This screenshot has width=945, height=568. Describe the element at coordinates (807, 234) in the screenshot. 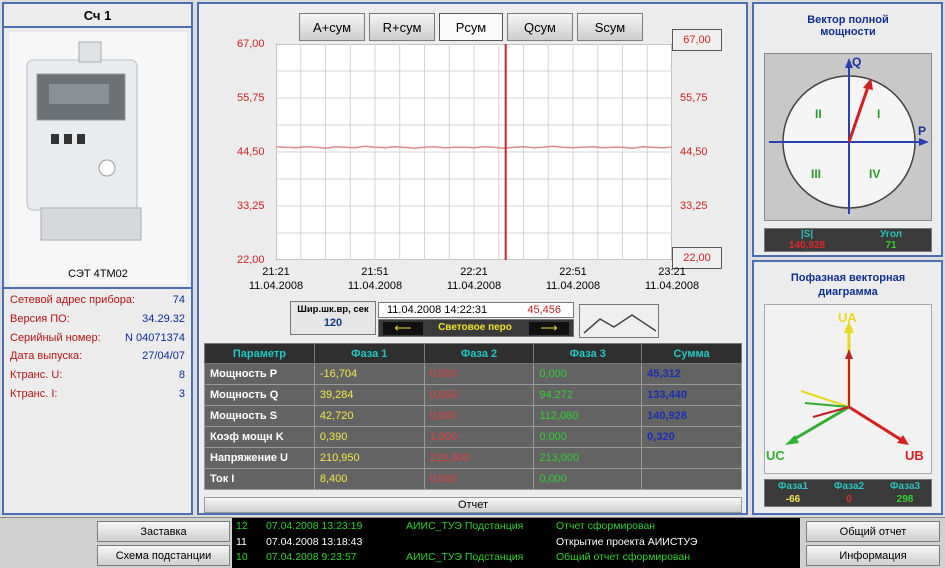

I see `s-label: |S|` at that location.